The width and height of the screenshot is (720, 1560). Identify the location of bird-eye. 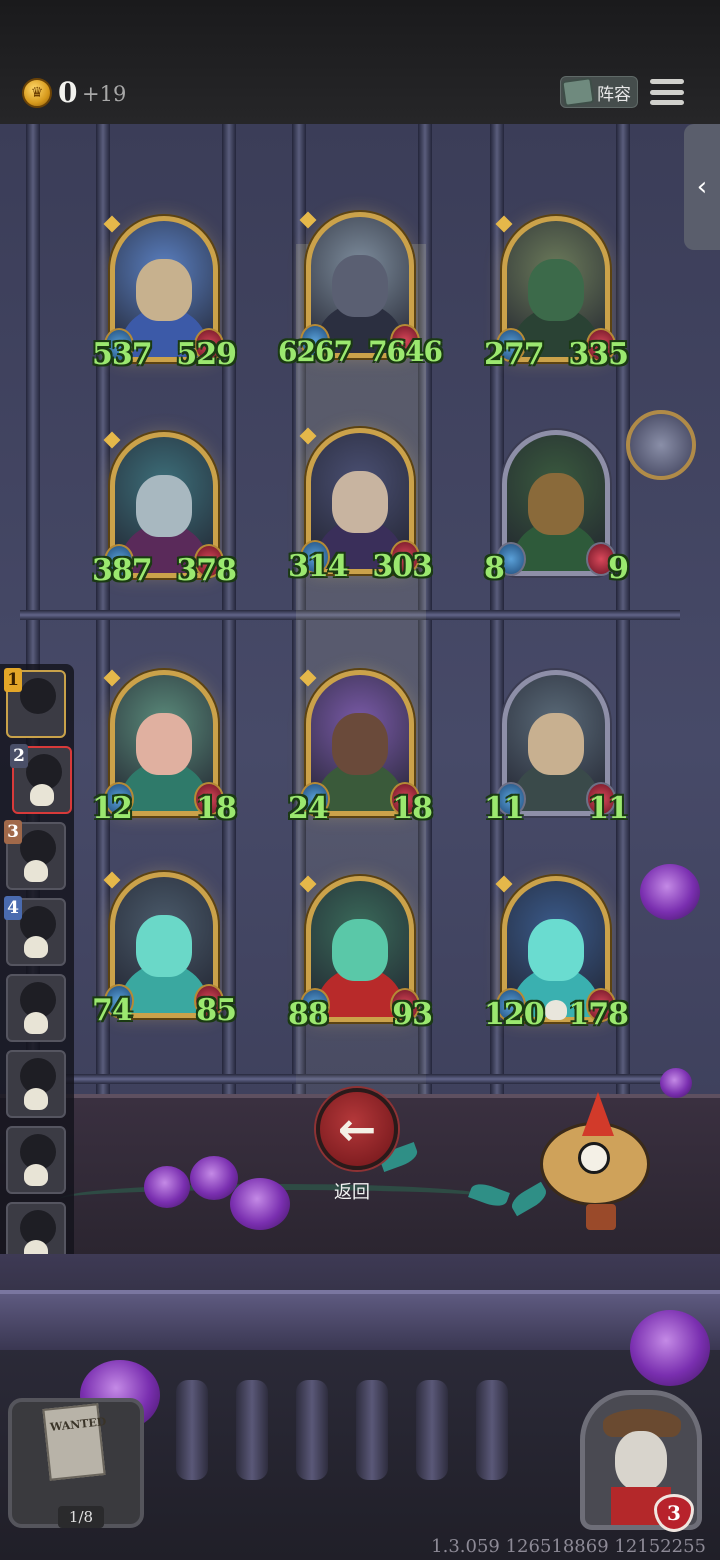
(594, 1158).